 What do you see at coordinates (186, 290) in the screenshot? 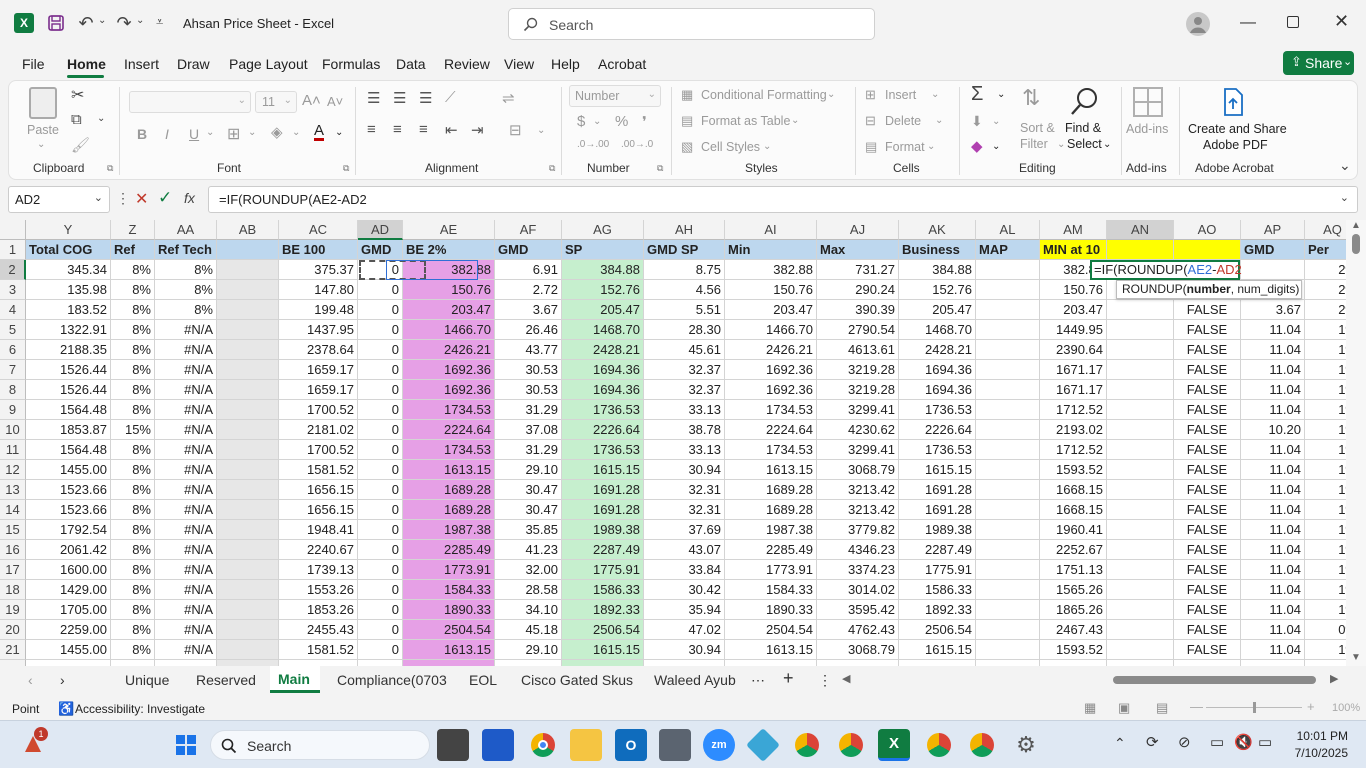
I see `cell-aa-3: 8%` at bounding box center [186, 290].